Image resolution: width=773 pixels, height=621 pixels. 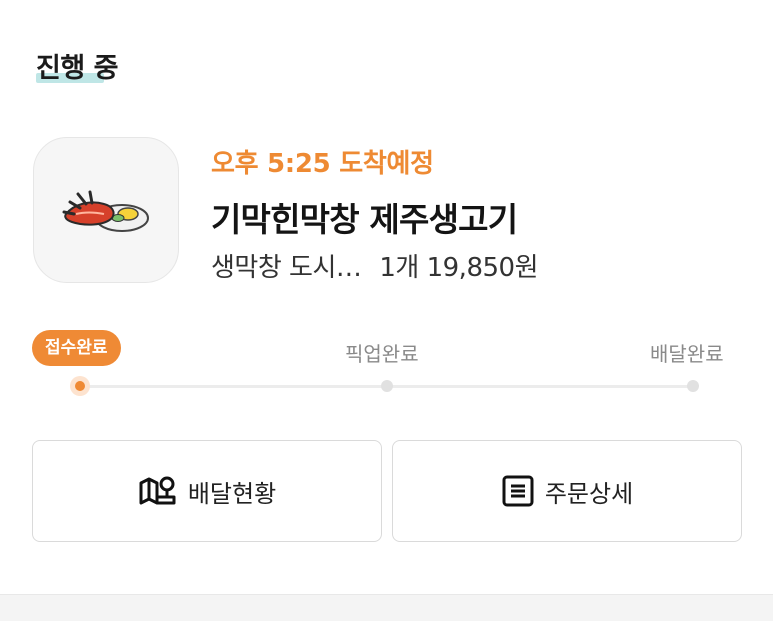 What do you see at coordinates (386, 607) in the screenshot?
I see `section-divider` at bounding box center [386, 607].